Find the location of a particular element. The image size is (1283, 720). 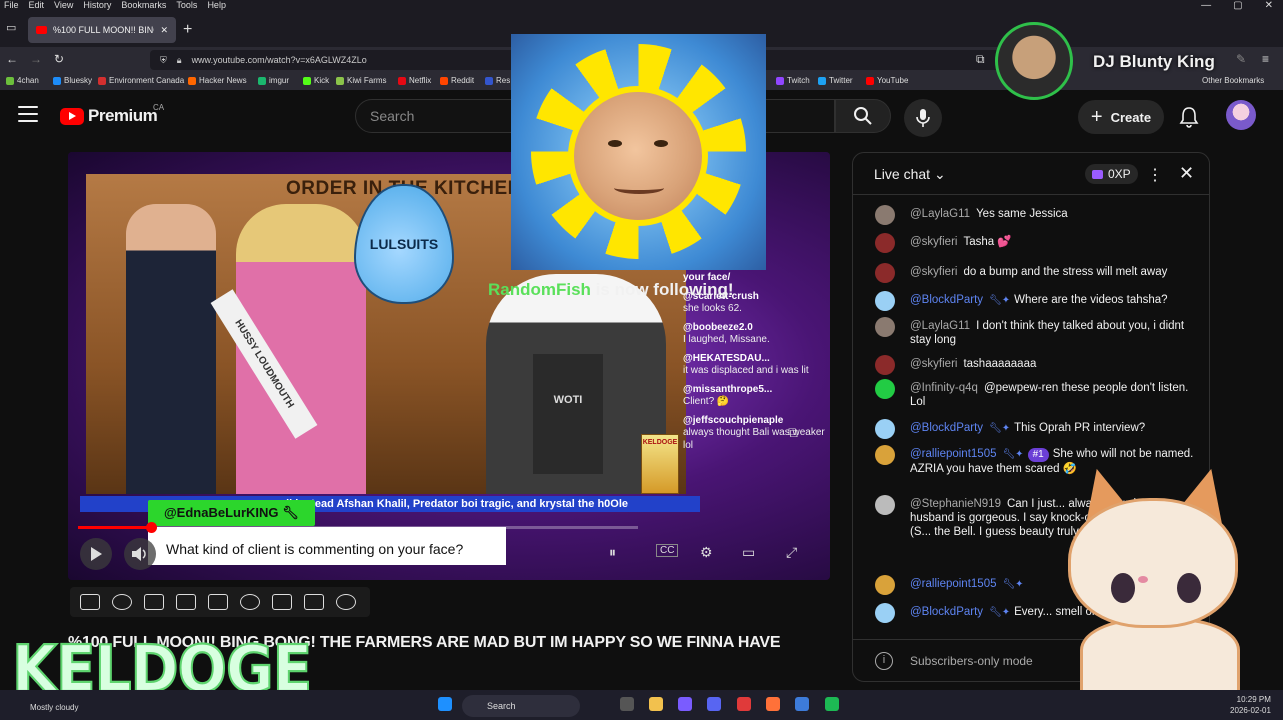

chat-author: @StephanieN919 is located at coordinates (955, 504).